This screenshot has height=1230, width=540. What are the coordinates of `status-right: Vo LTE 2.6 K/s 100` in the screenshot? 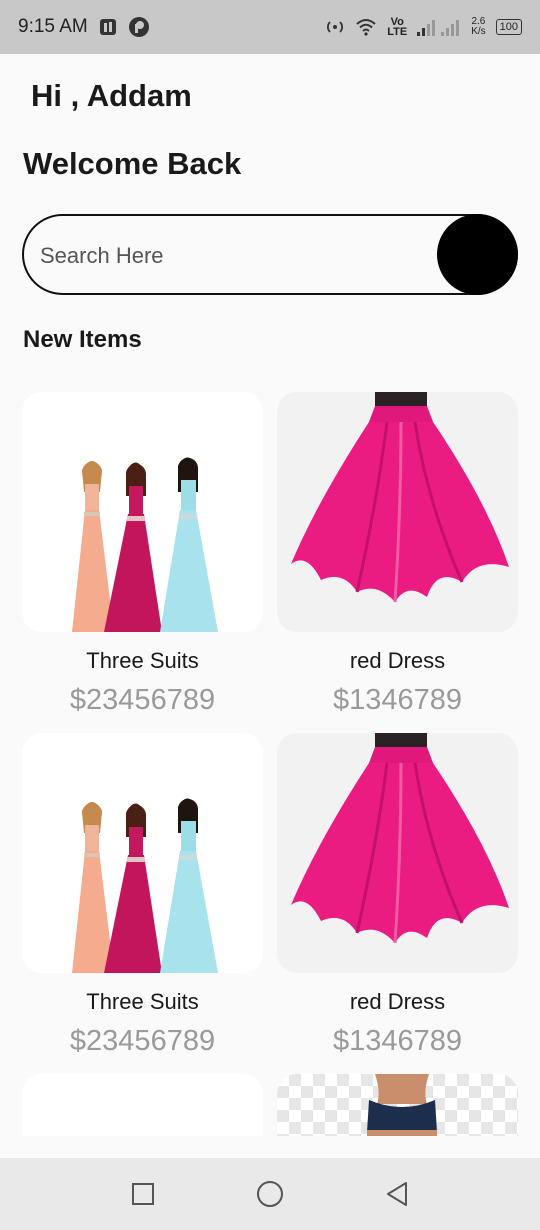 It's located at (423, 27).